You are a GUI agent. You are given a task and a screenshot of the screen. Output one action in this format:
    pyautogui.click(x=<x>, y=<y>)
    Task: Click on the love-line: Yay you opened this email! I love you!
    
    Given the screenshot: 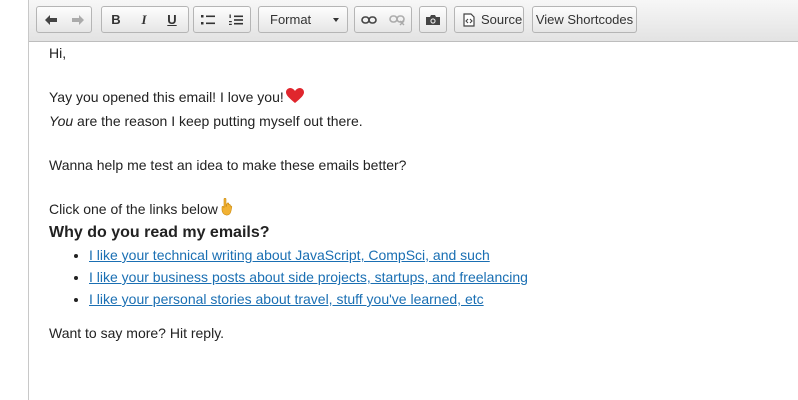 What is the action you would take?
    pyautogui.click(x=419, y=98)
    